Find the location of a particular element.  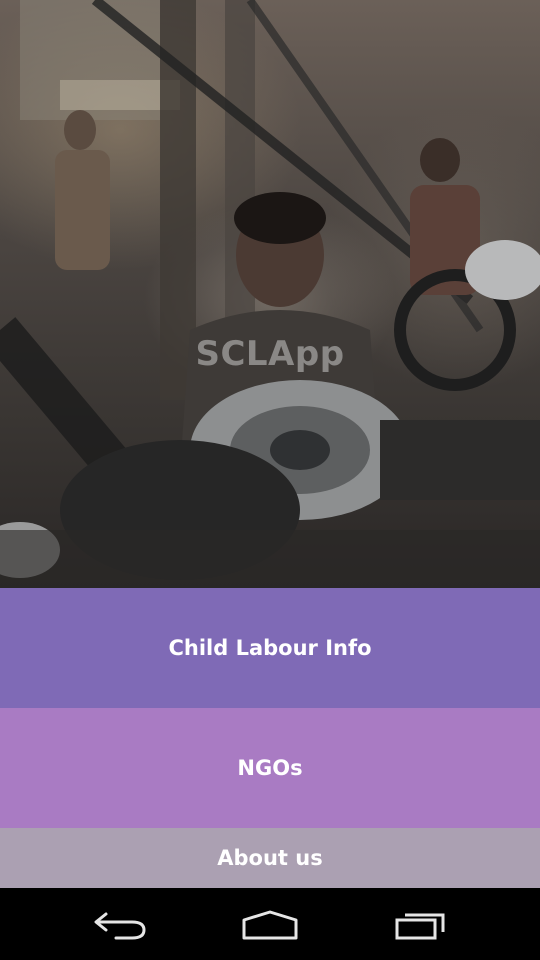

app-watermark-title: SCLApp is located at coordinates (270, 354).